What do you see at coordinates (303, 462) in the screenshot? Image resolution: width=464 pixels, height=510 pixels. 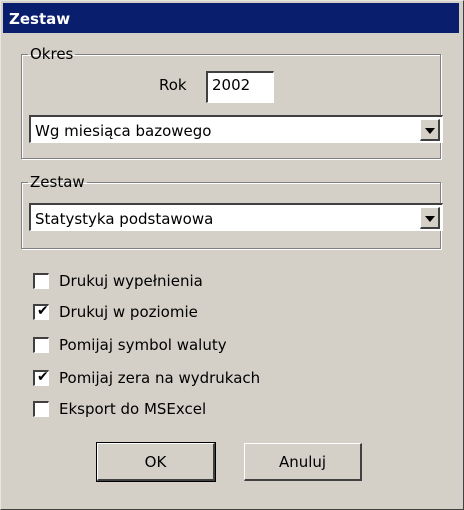 I see `cancel-button: Anuluj` at bounding box center [303, 462].